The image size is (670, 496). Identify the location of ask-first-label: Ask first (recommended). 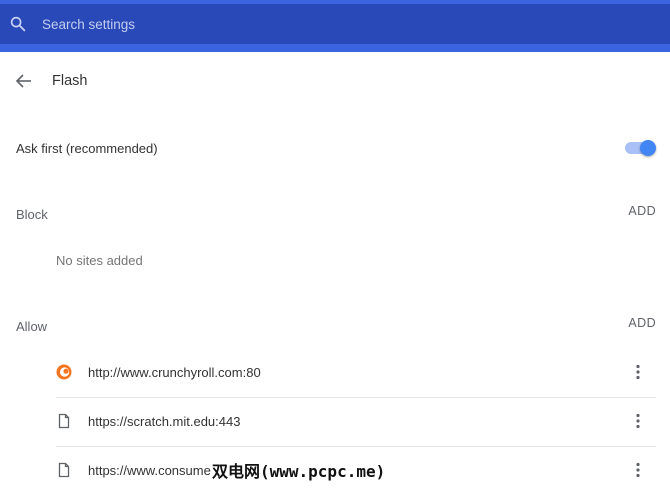
(87, 148).